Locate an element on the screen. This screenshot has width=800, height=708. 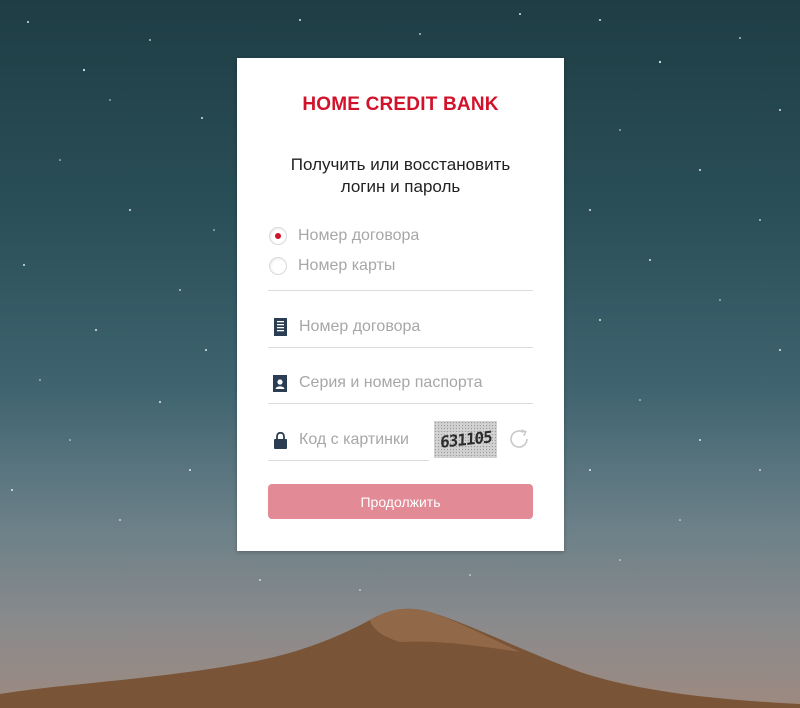
form-title-line-2: логин и пароль is located at coordinates (400, 186).